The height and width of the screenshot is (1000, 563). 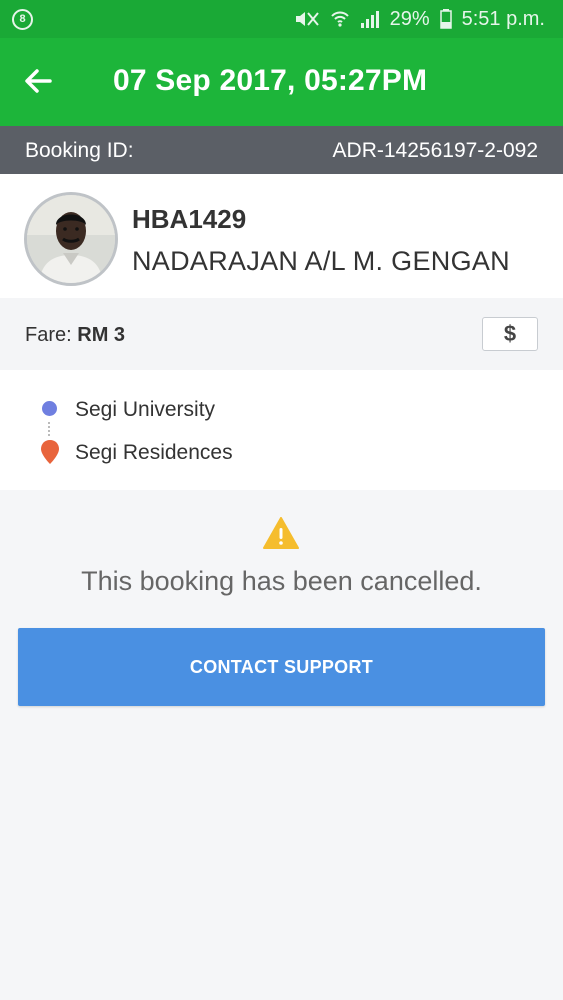 I want to click on cancelled-message: This booking has been cancelled., so click(x=281, y=581).